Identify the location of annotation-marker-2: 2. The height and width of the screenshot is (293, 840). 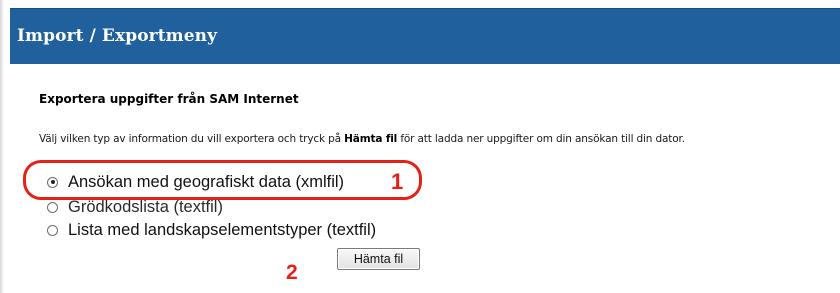
(292, 272).